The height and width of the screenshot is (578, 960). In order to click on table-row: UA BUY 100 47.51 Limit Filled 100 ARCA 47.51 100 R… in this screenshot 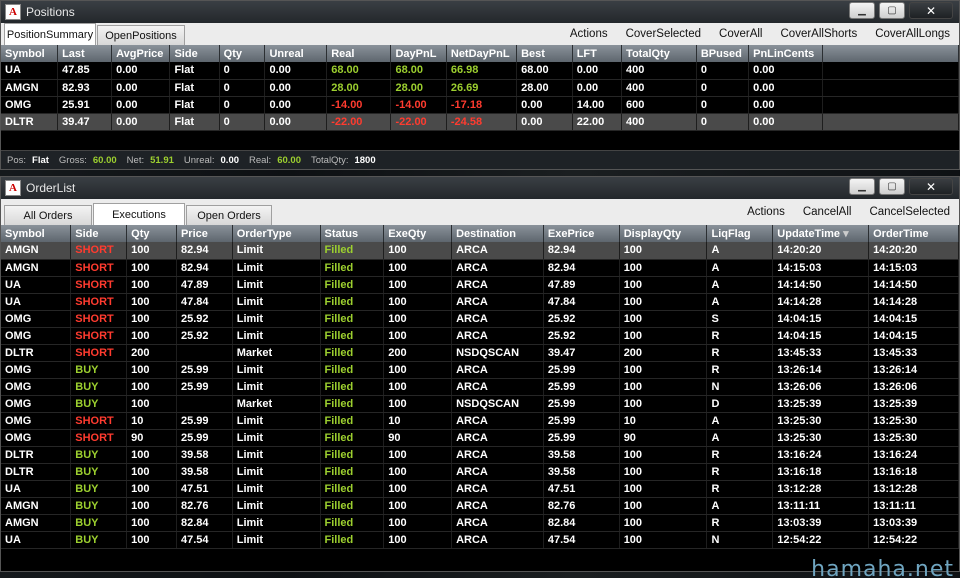, I will do `click(480, 489)`.